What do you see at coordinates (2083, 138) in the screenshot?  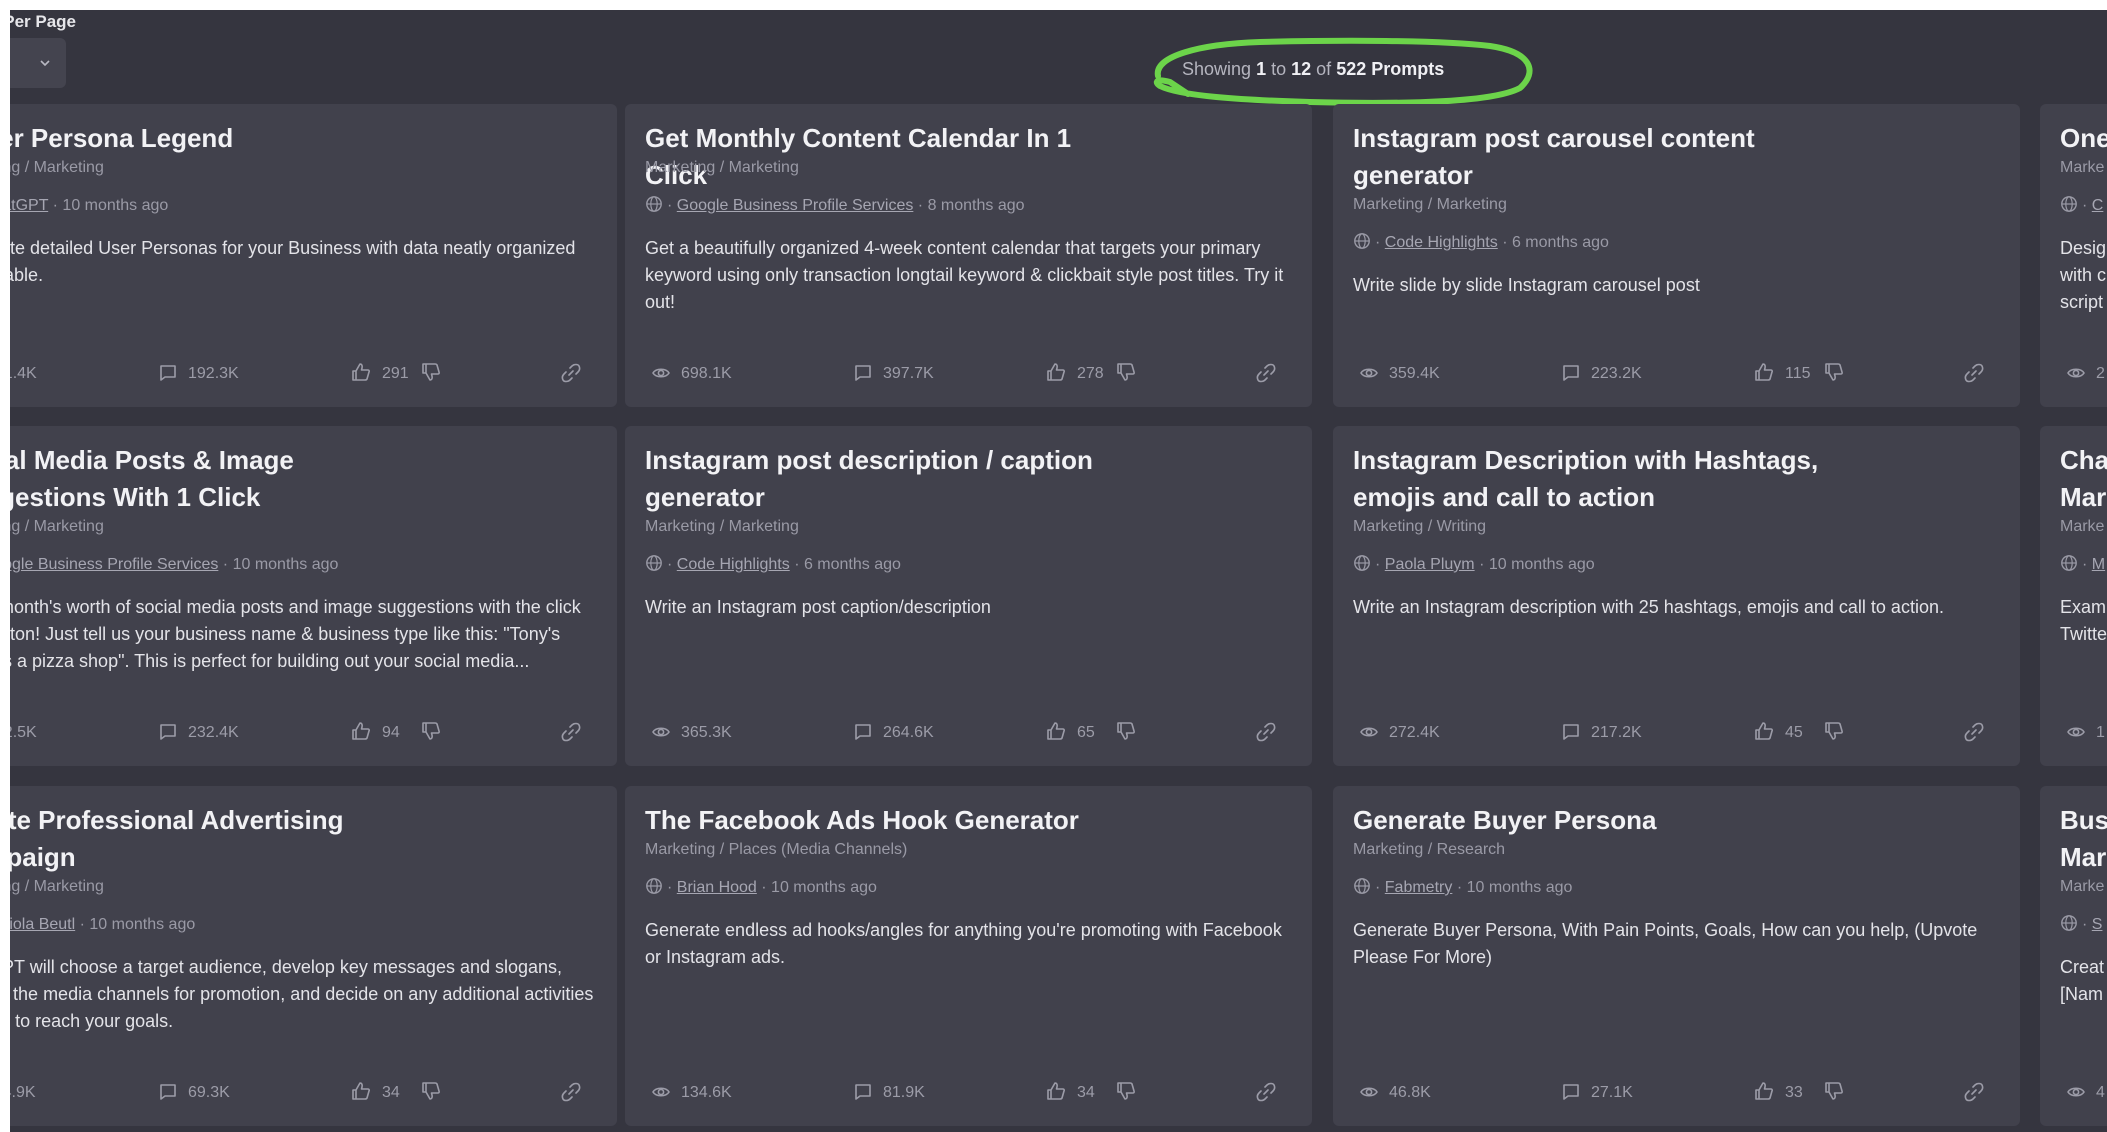 I see `prompt-title: One` at bounding box center [2083, 138].